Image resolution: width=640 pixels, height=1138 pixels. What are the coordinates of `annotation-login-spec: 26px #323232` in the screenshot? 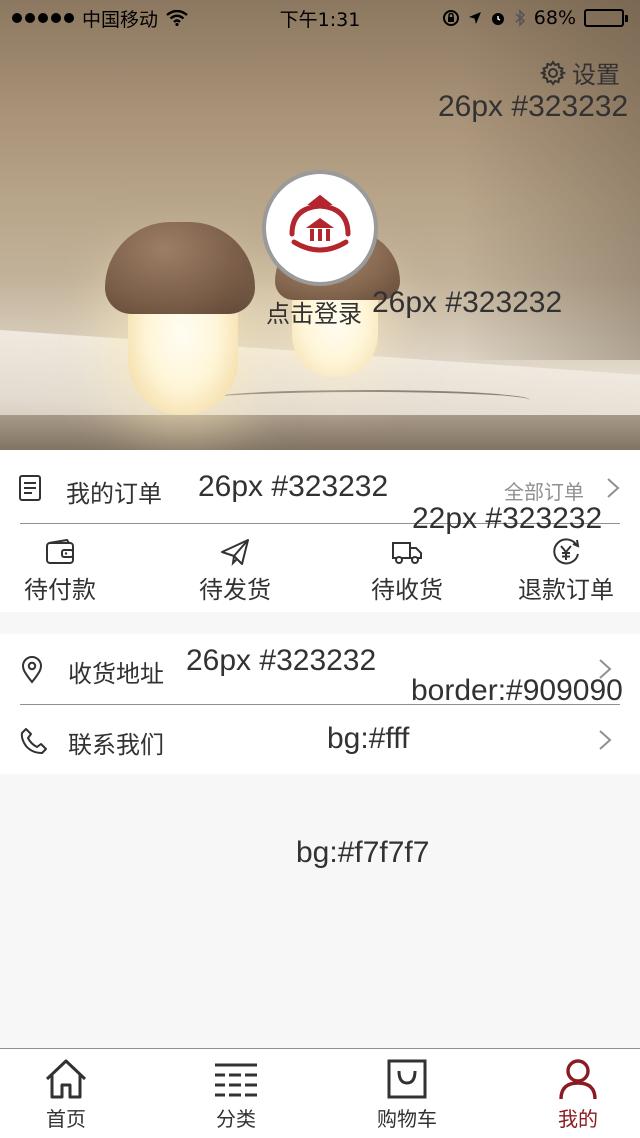 It's located at (467, 302).